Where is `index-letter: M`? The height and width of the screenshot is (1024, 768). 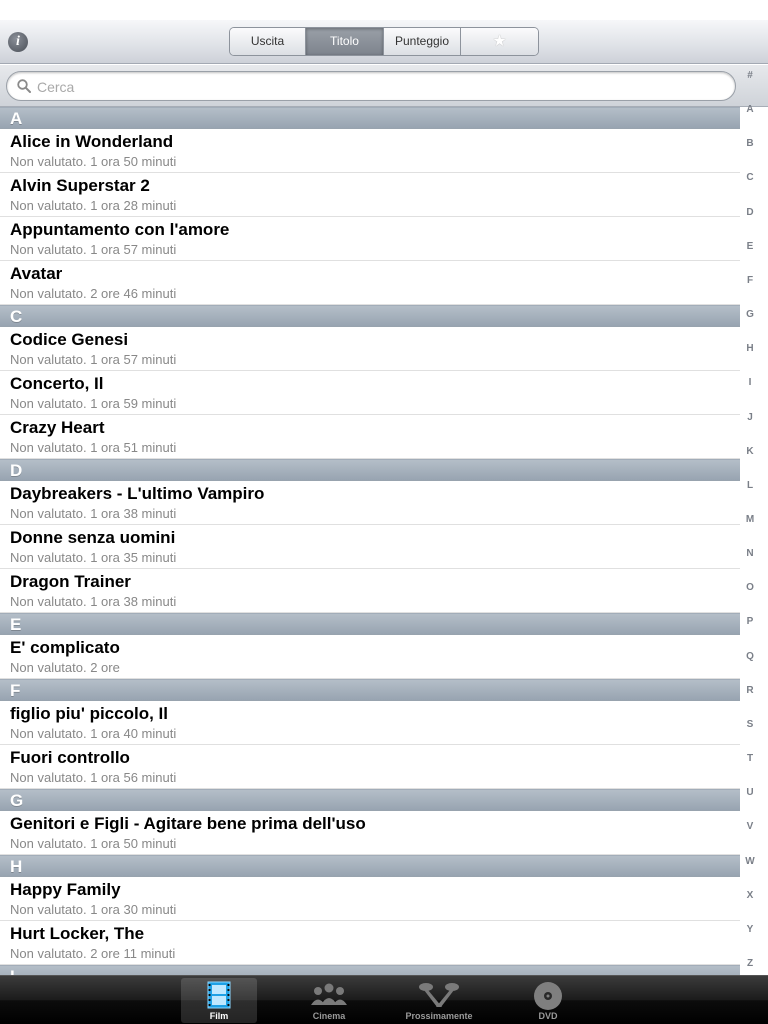 index-letter: M is located at coordinates (750, 519).